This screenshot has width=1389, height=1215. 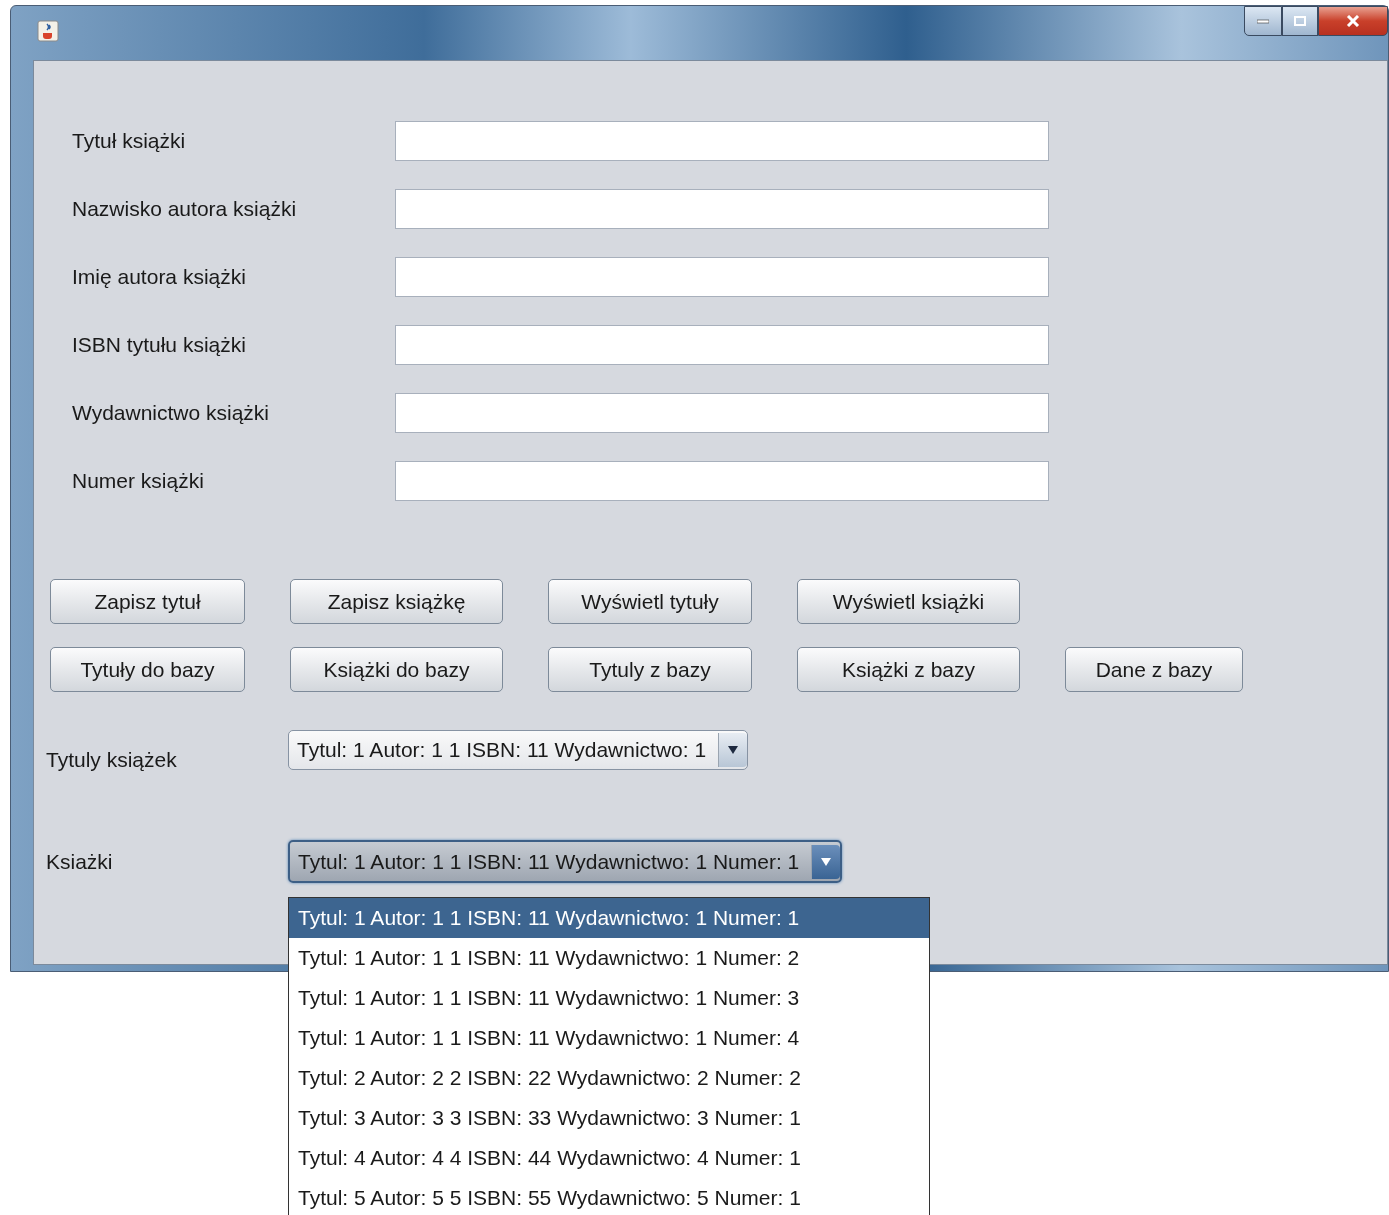 What do you see at coordinates (147, 669) in the screenshot?
I see `action-button: Tytuły do bazy` at bounding box center [147, 669].